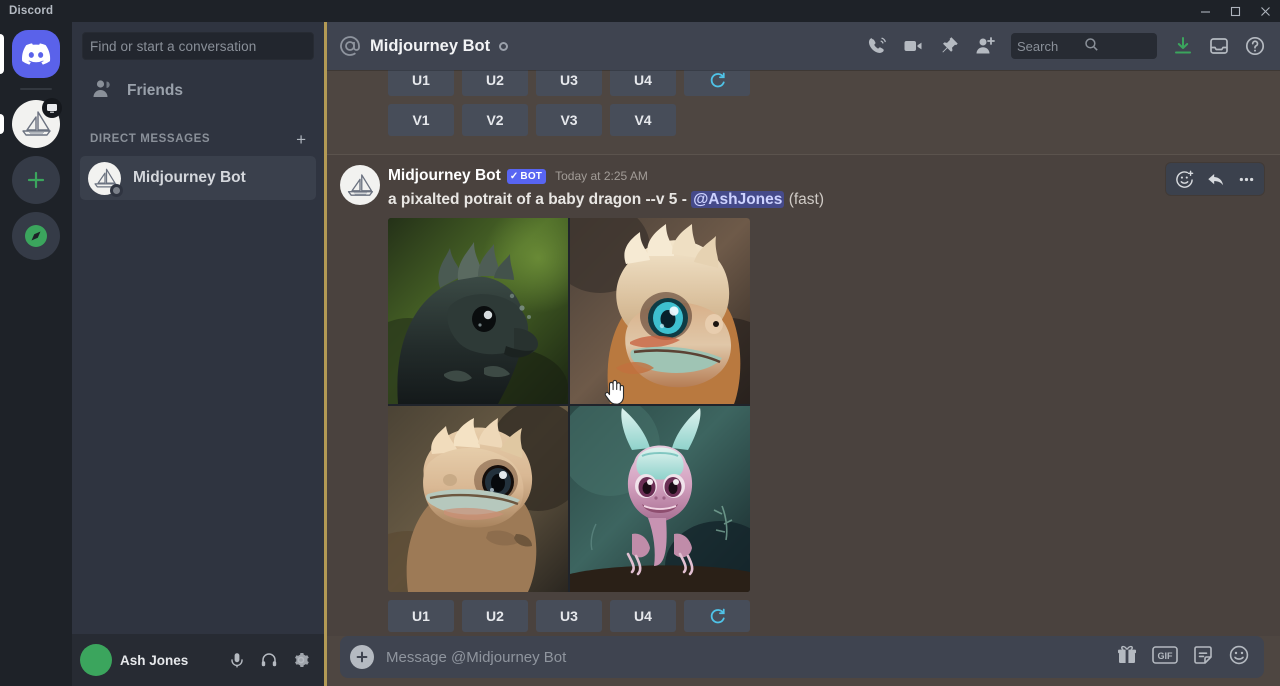 The width and height of the screenshot is (1280, 686). Describe the element at coordinates (1219, 46) in the screenshot. I see `inbox-icon` at that location.